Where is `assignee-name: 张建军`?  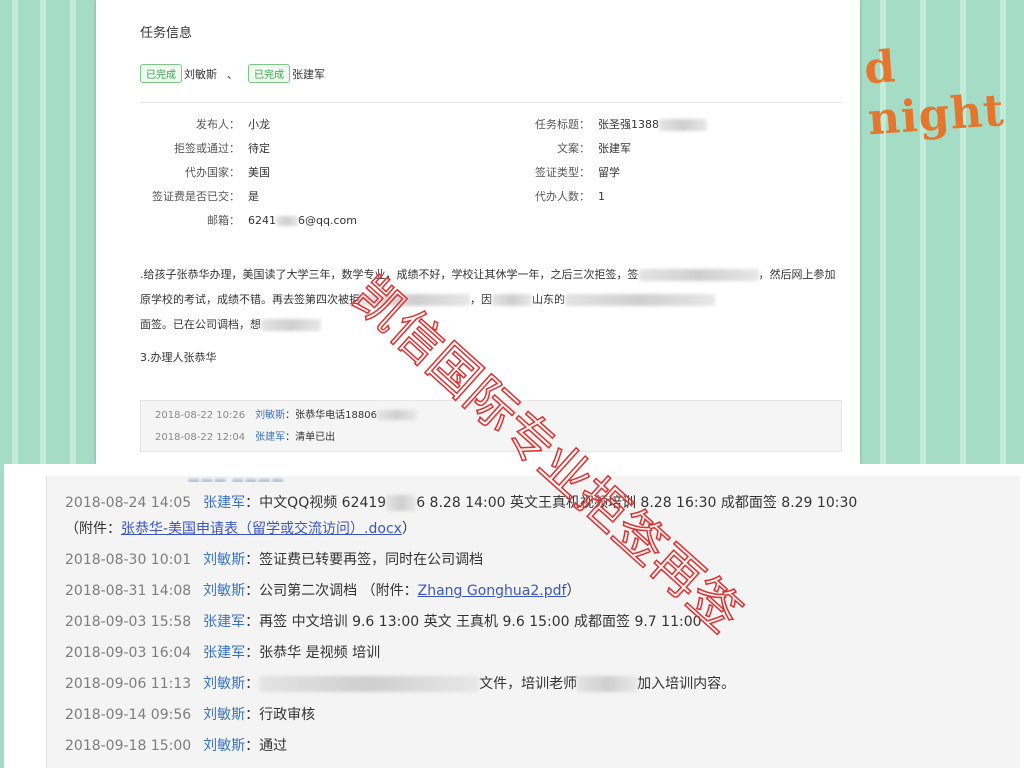 assignee-name: 张建军 is located at coordinates (308, 74).